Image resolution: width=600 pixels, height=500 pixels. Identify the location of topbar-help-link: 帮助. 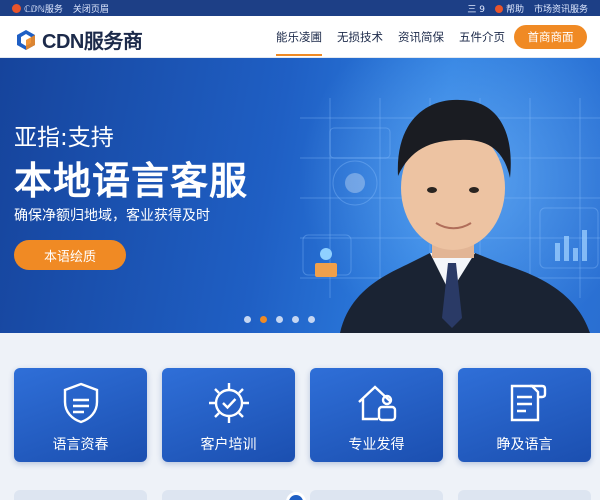
(509, 8).